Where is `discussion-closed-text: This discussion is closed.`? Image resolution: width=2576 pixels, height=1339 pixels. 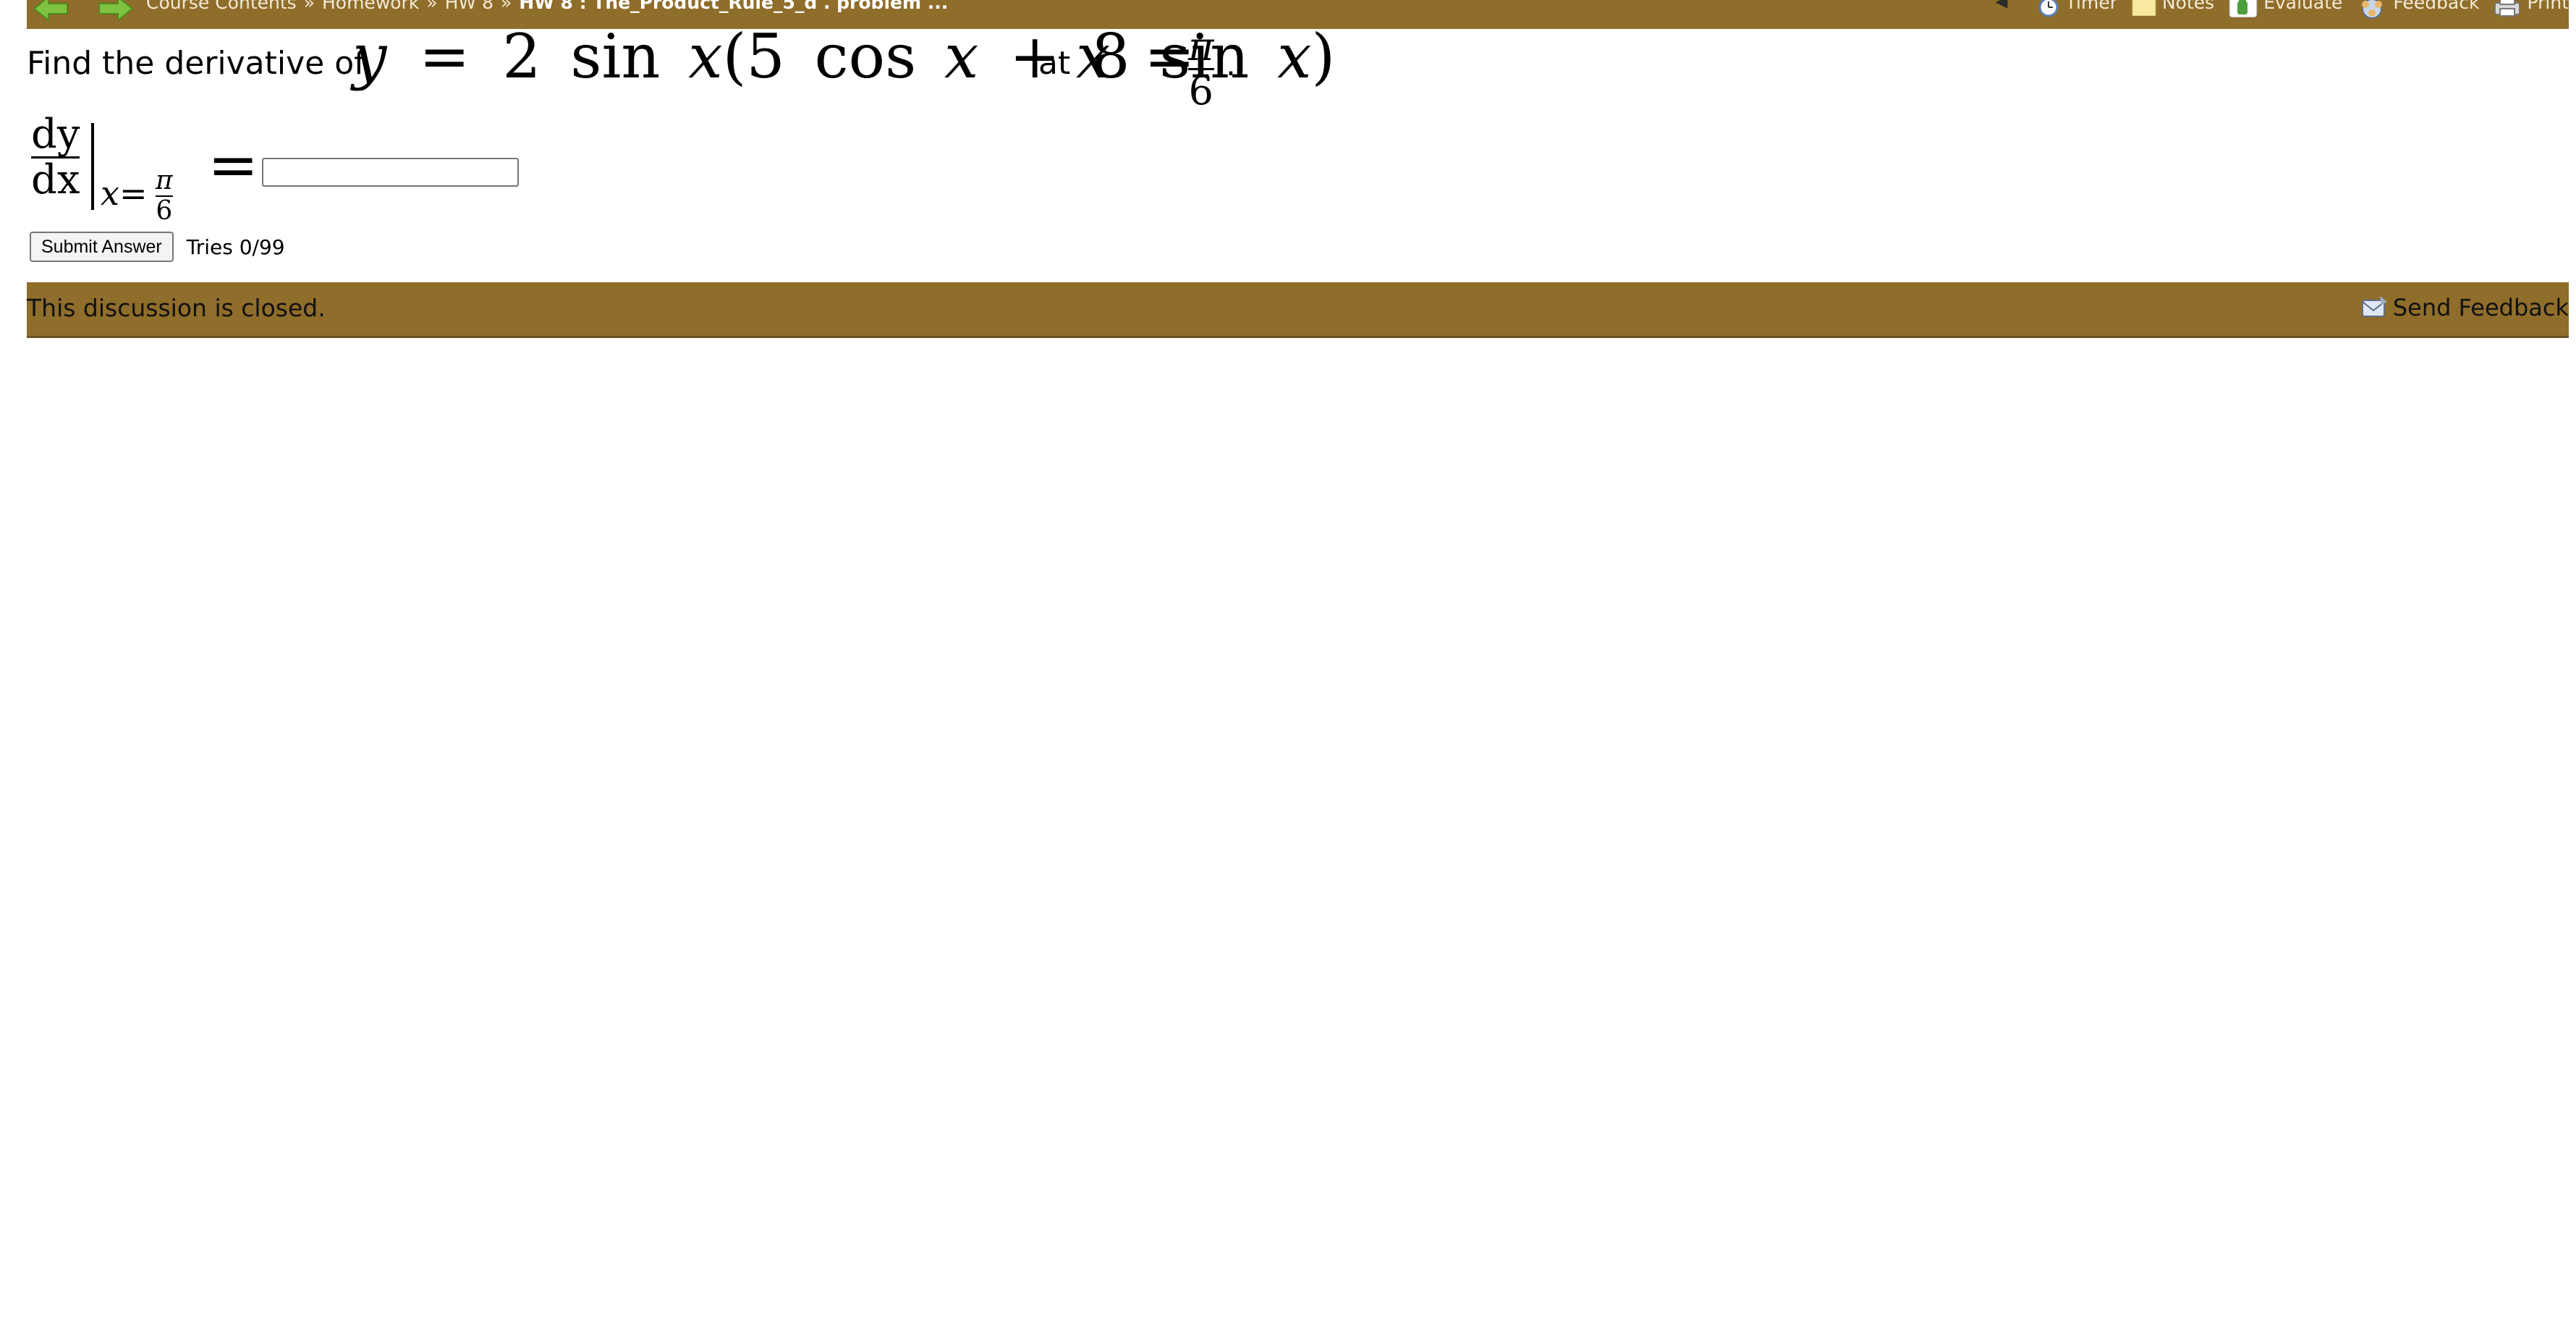
discussion-closed-text: This discussion is closed. is located at coordinates (176, 308).